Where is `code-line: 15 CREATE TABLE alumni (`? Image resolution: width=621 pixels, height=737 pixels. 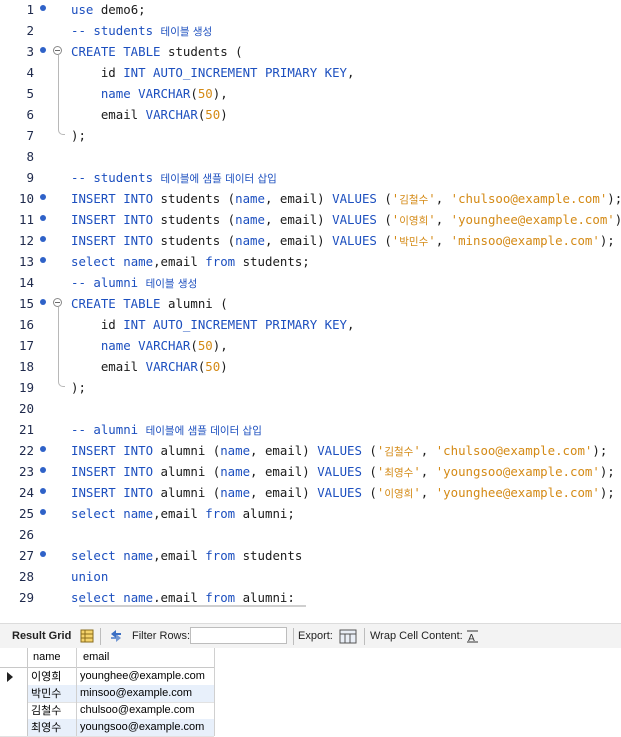 code-line: 15 CREATE TABLE alumni ( is located at coordinates (310, 303).